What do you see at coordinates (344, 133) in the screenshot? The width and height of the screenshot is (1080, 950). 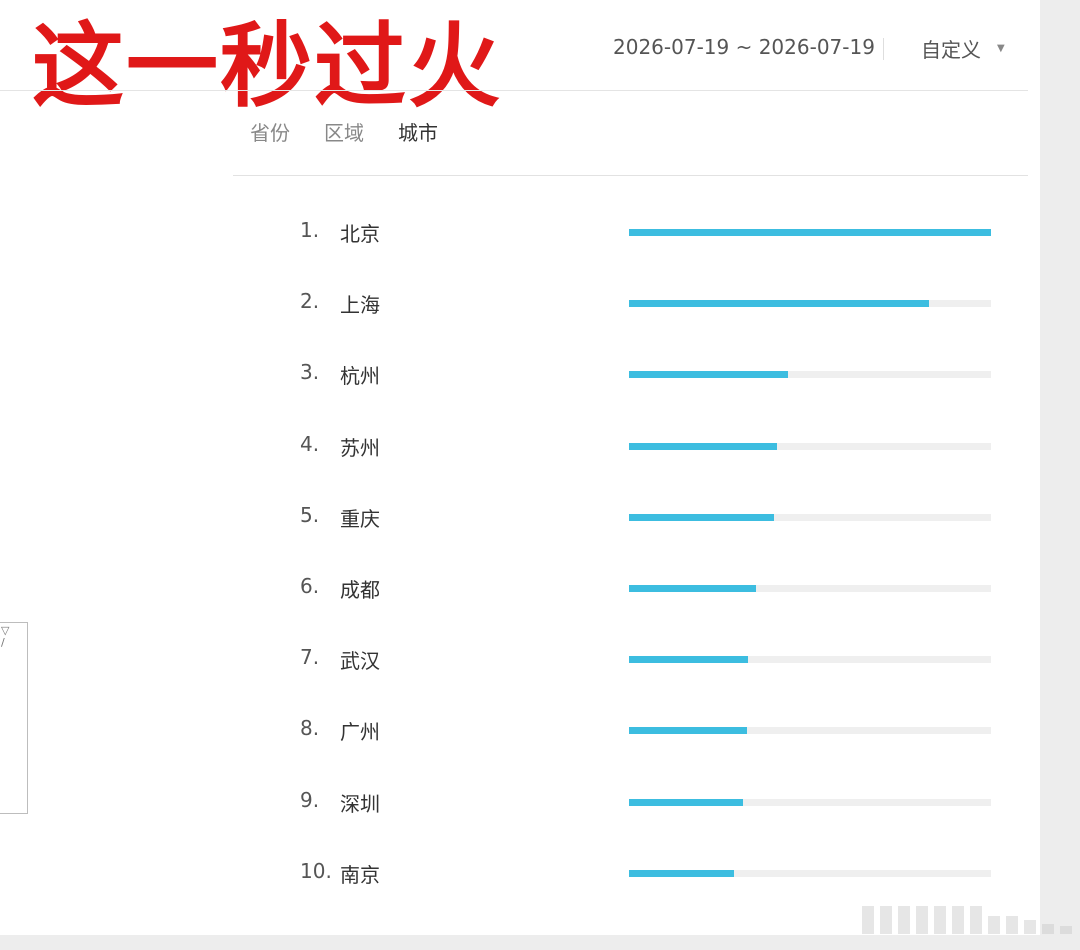 I see `tab-region: 区域` at bounding box center [344, 133].